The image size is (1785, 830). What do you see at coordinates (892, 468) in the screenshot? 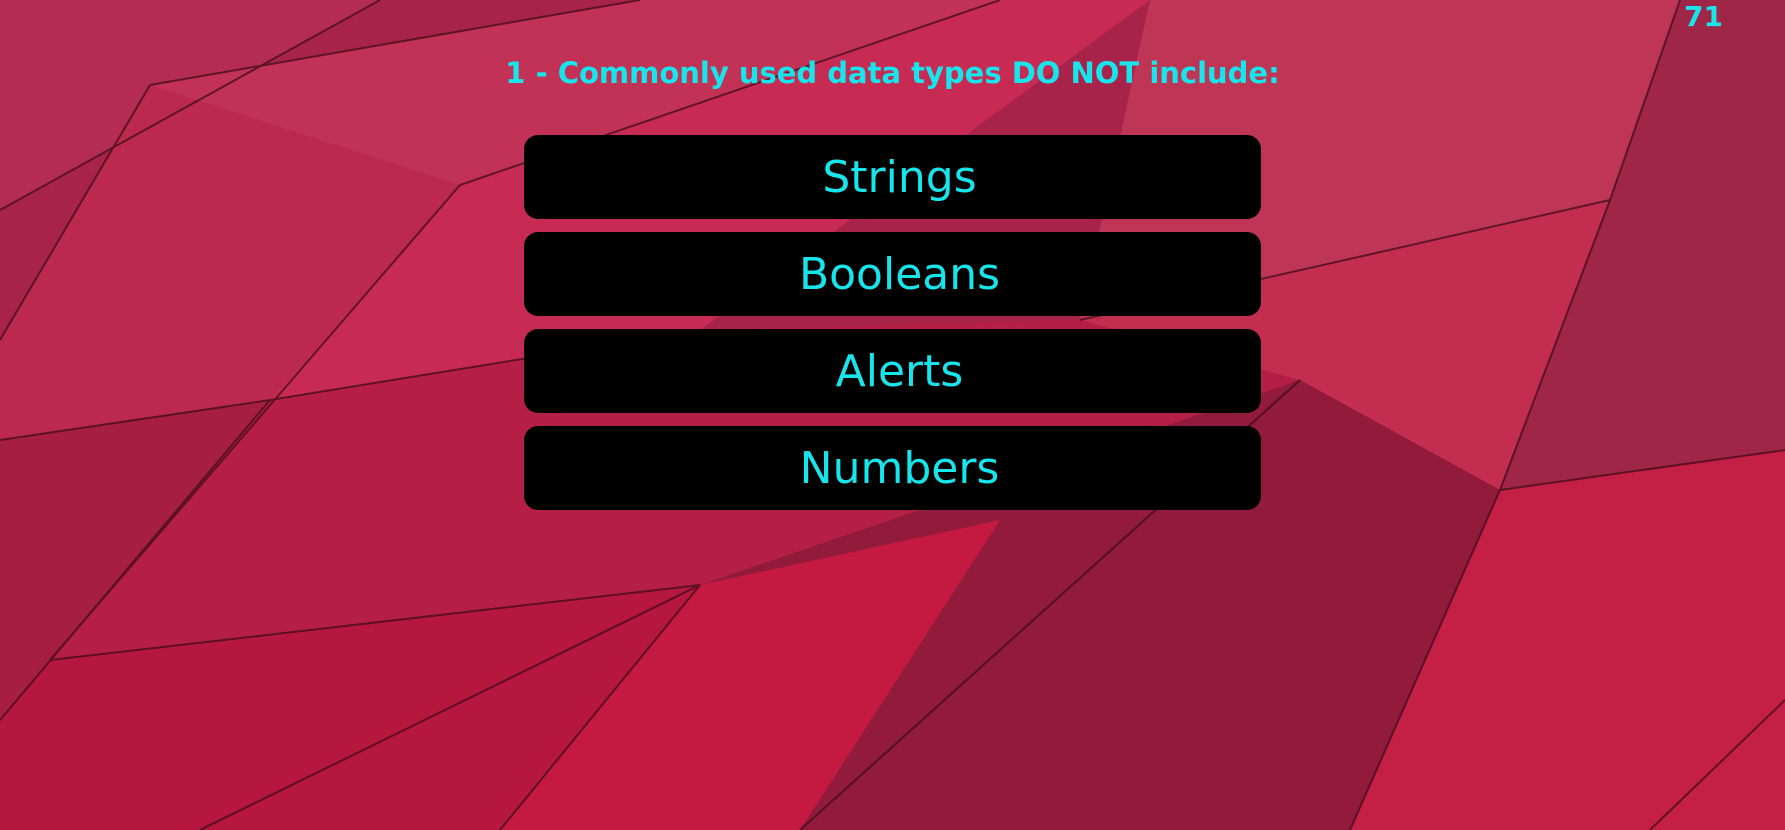
I see `answer-button-numbers: Numbers` at bounding box center [892, 468].